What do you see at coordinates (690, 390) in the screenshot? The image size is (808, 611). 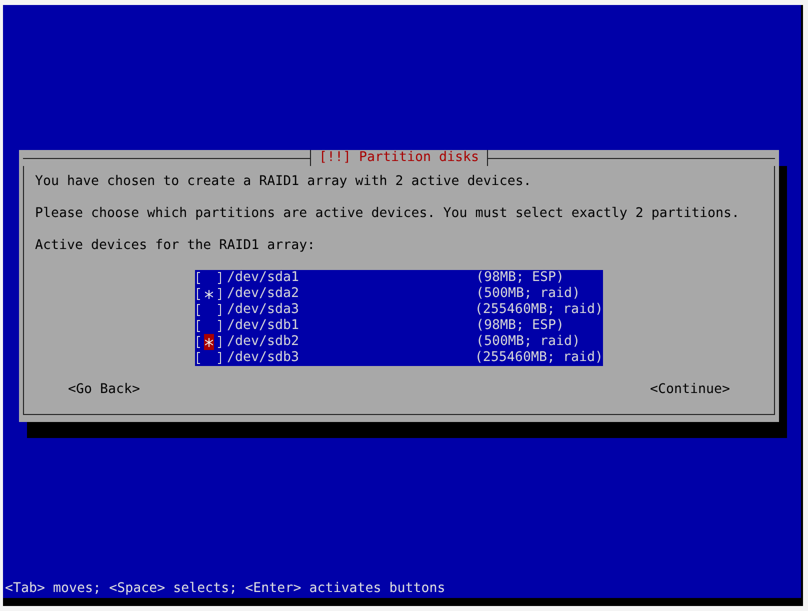 I see `dialog-button: <Continue>` at bounding box center [690, 390].